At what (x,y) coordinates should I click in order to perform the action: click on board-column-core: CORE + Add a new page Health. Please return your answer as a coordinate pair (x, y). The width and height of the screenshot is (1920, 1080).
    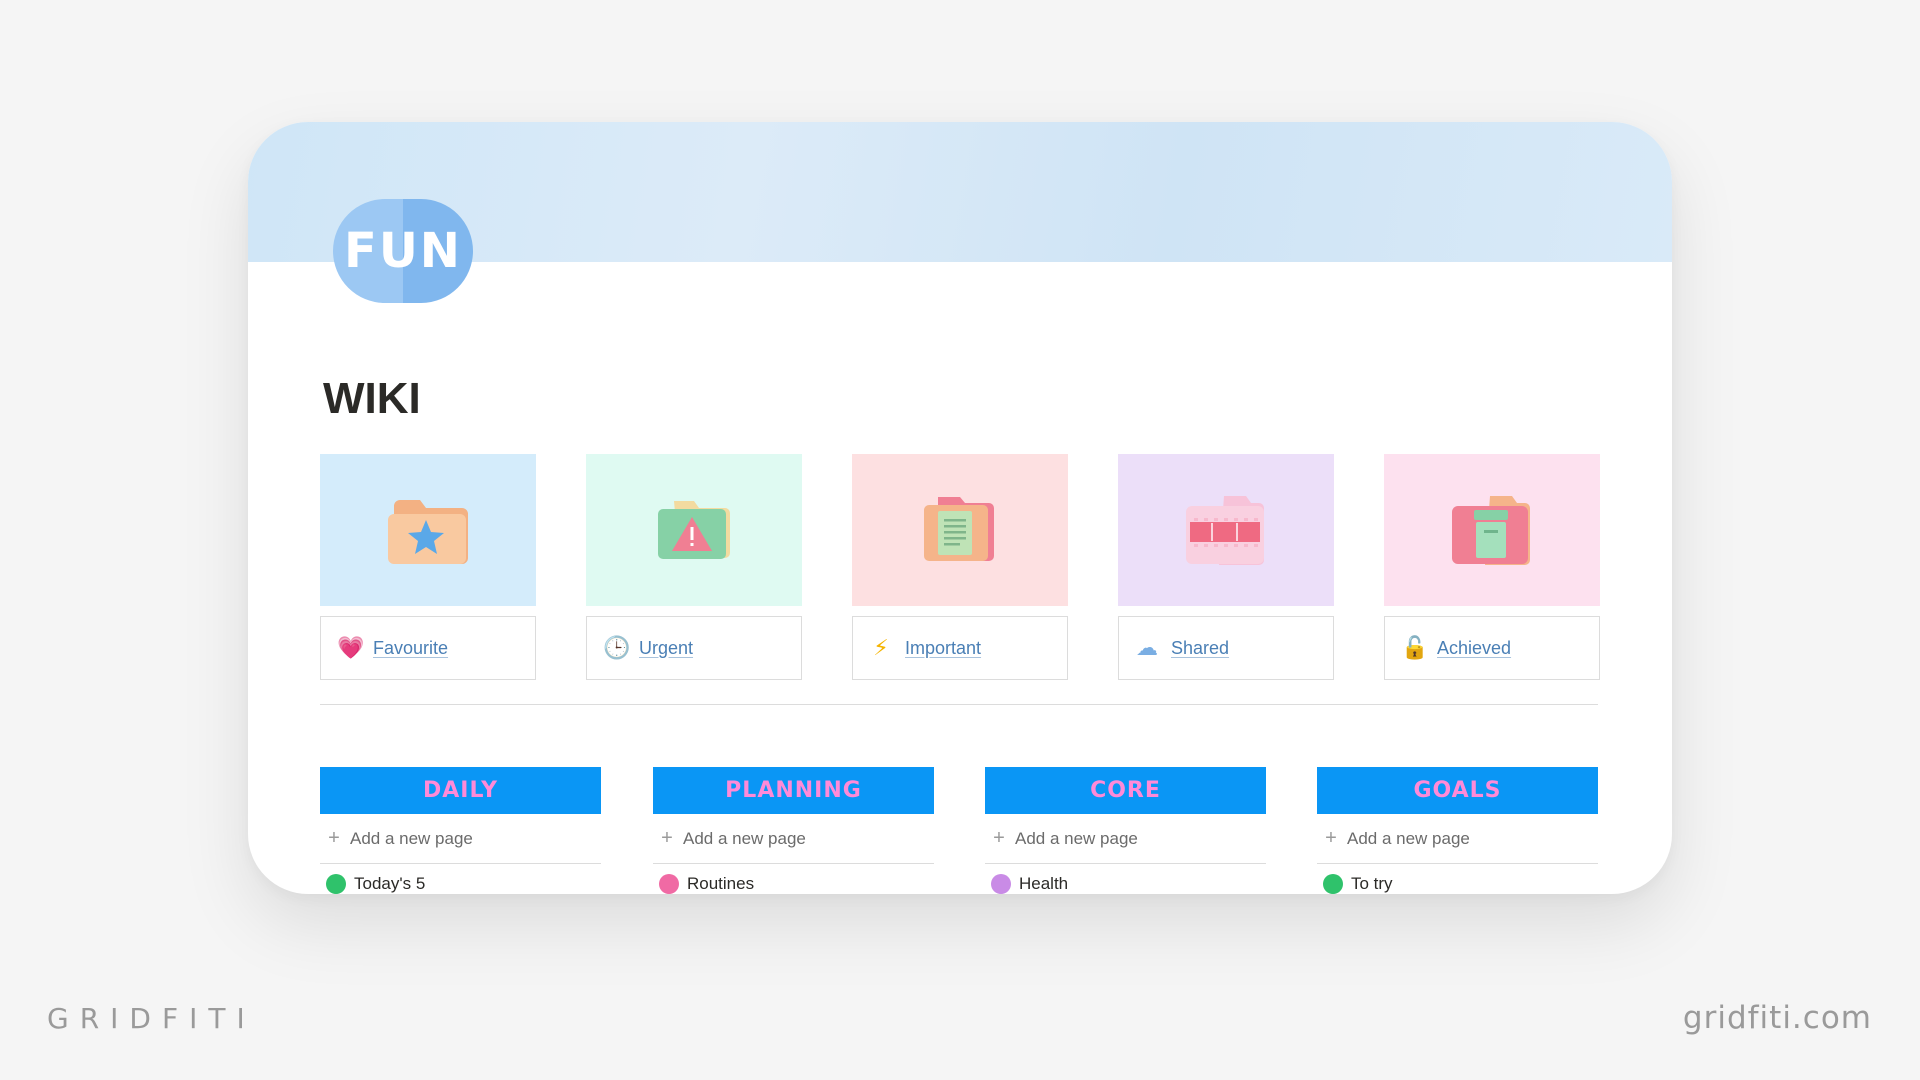
    Looking at the image, I should click on (1125, 830).